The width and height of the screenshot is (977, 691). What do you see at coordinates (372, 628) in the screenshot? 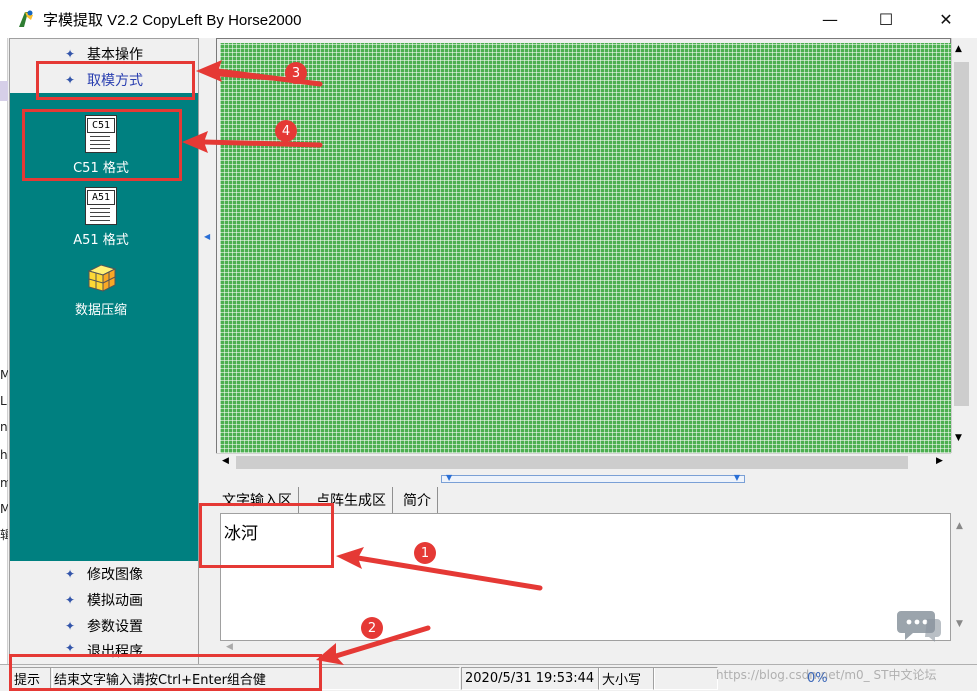
I see `annotation-badge-2: 2` at bounding box center [372, 628].